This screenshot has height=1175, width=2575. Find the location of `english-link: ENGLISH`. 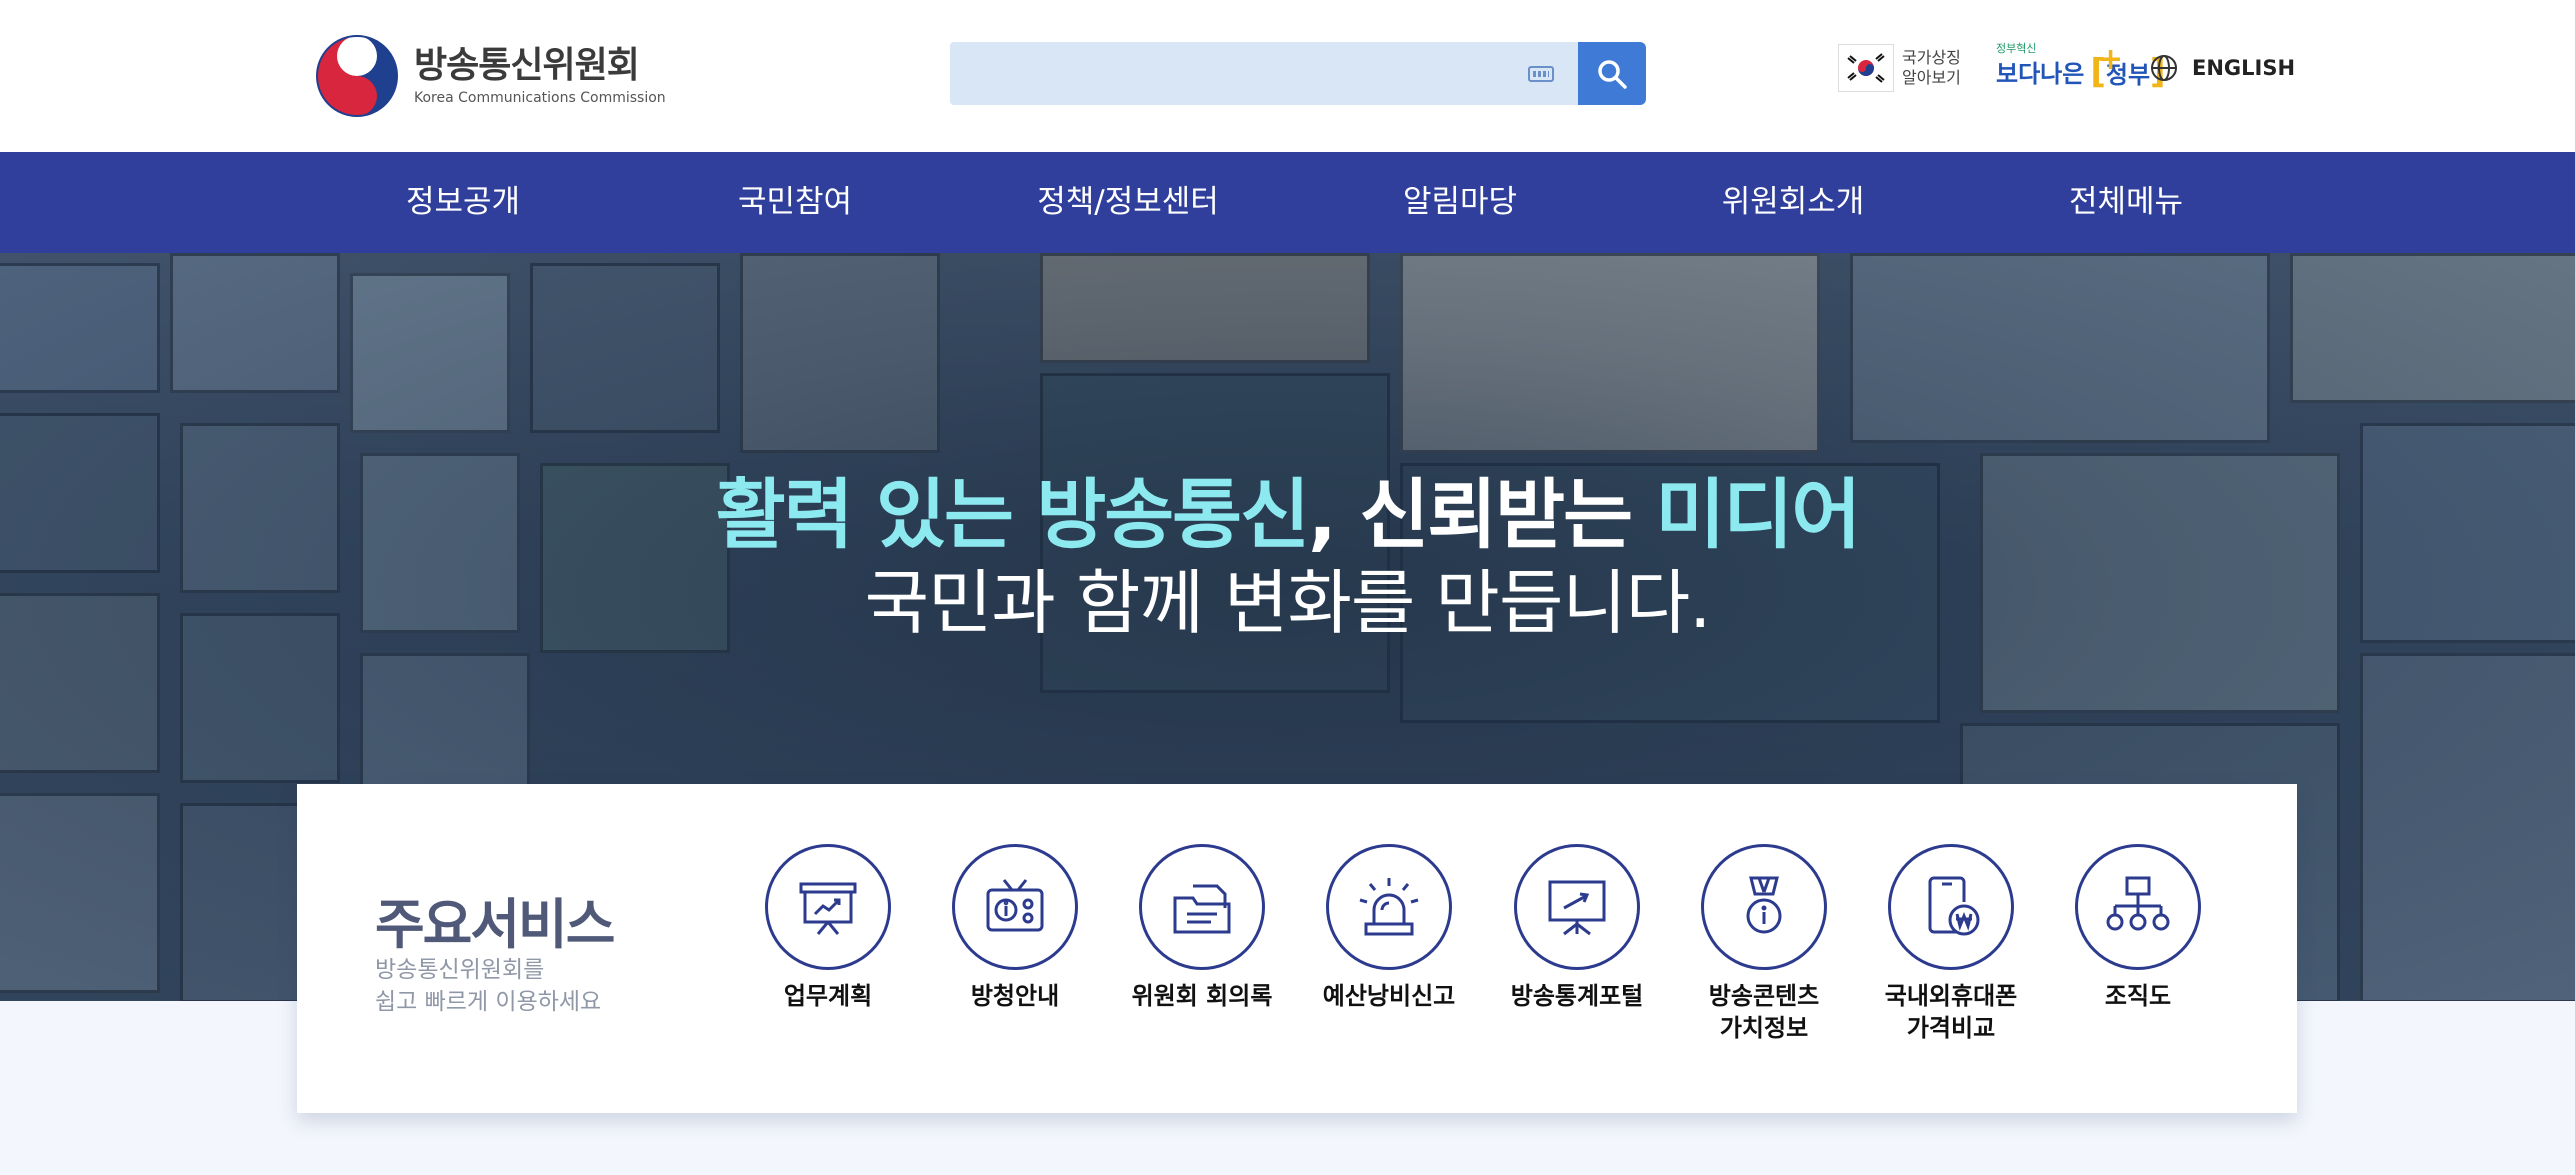

english-link: ENGLISH is located at coordinates (2222, 68).